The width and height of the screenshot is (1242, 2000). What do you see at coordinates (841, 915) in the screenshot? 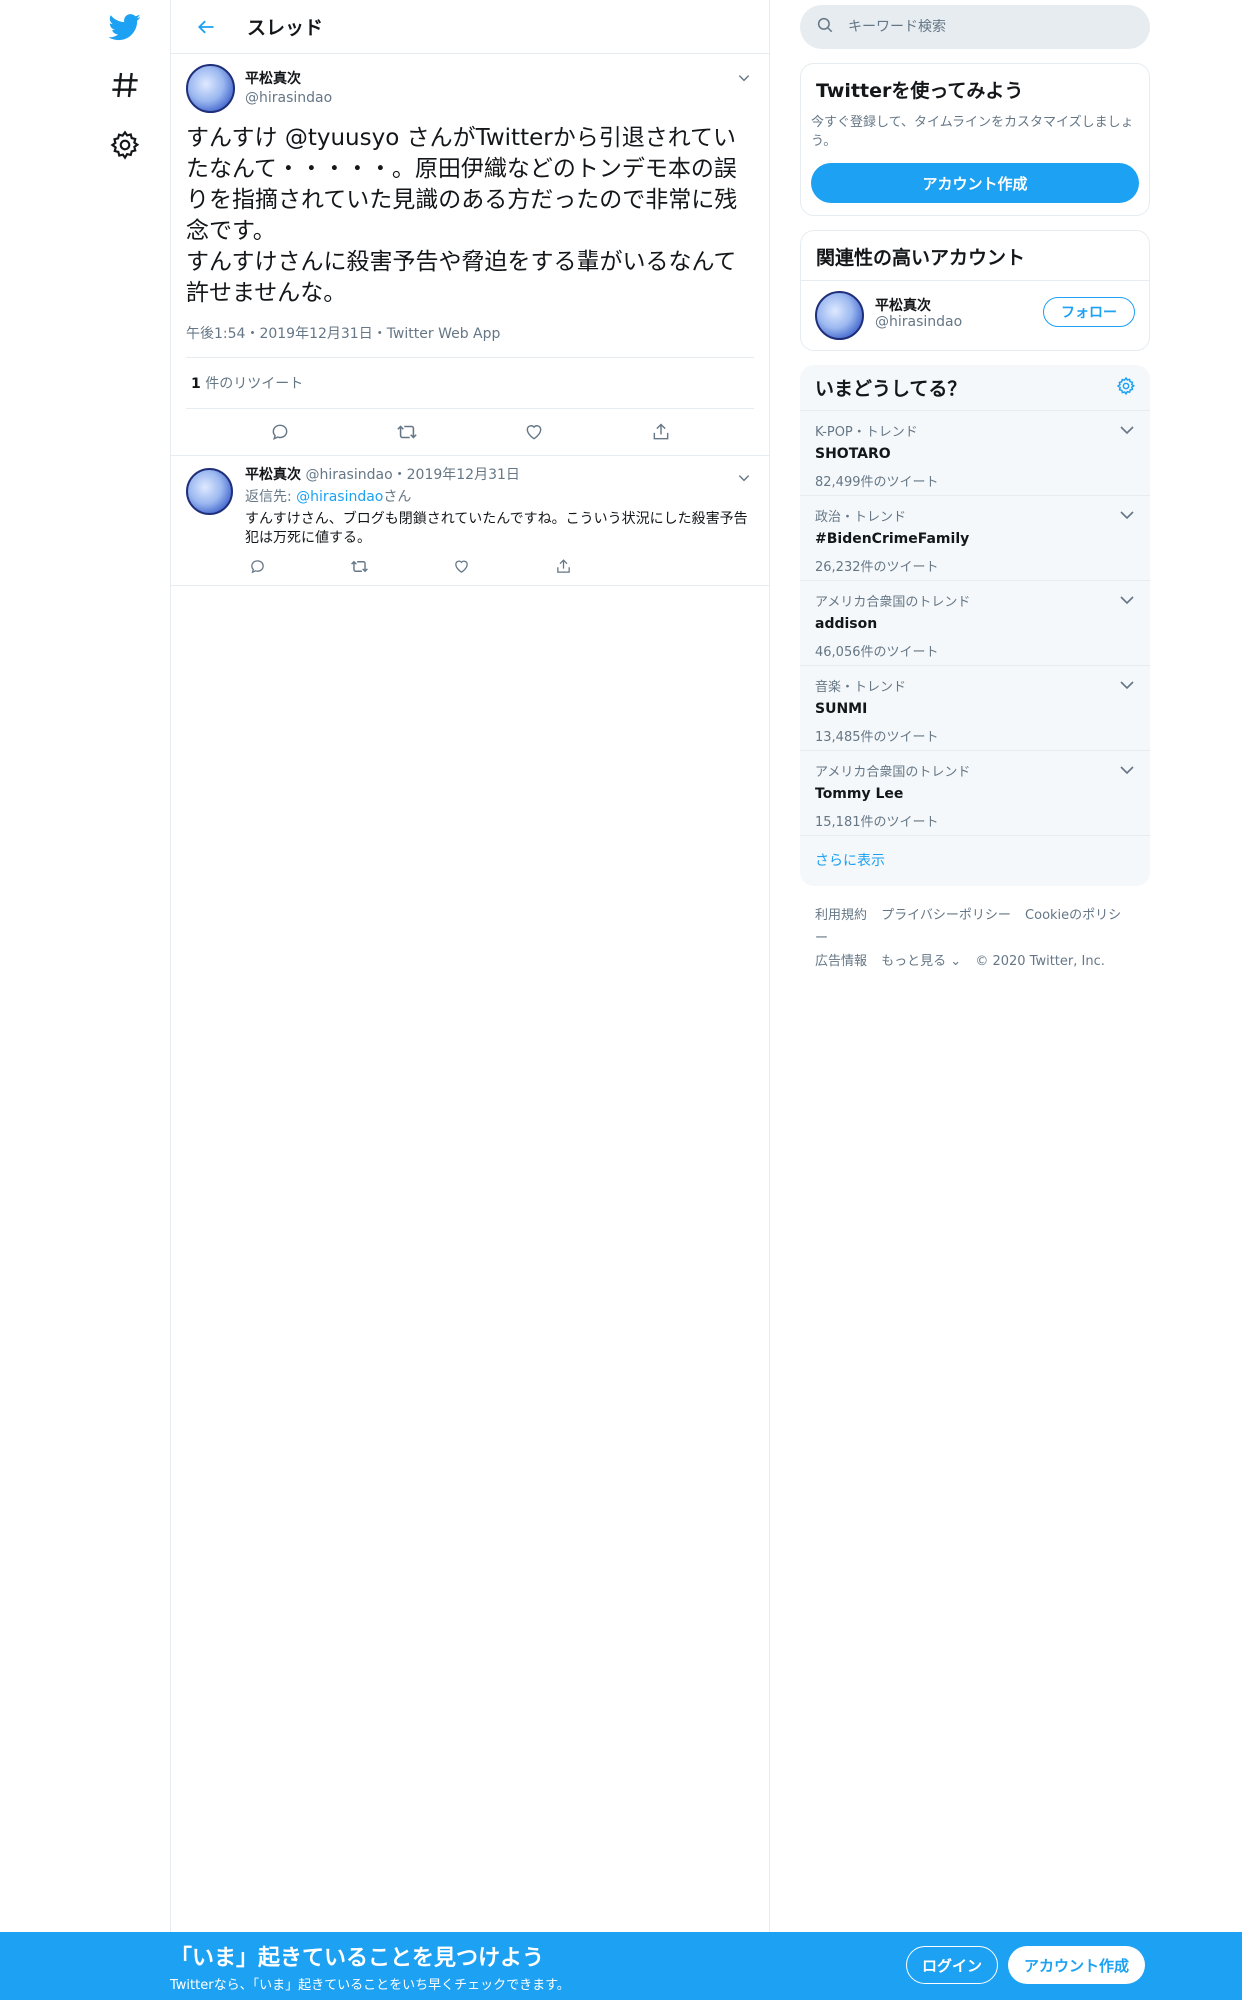
I see `footer-terms-link: 利用規約` at bounding box center [841, 915].